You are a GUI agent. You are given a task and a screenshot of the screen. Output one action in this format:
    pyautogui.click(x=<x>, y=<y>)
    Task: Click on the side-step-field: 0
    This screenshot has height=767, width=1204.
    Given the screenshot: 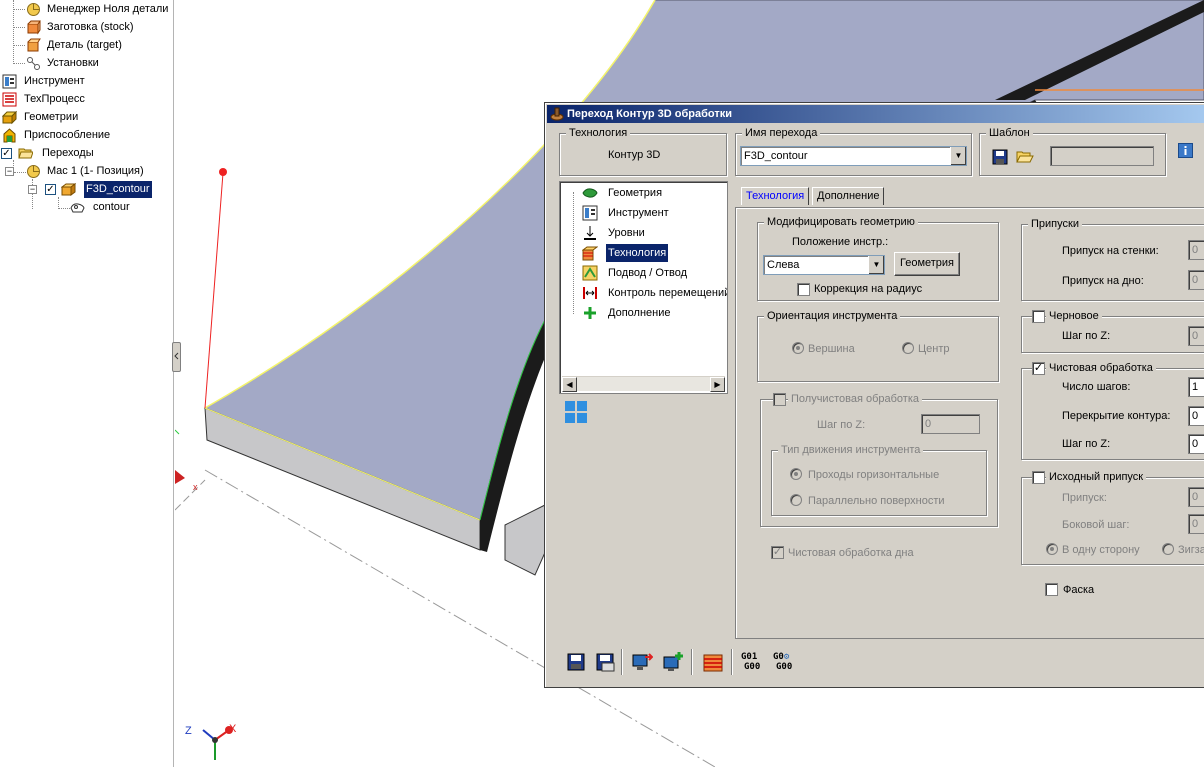 What is the action you would take?
    pyautogui.click(x=1196, y=524)
    